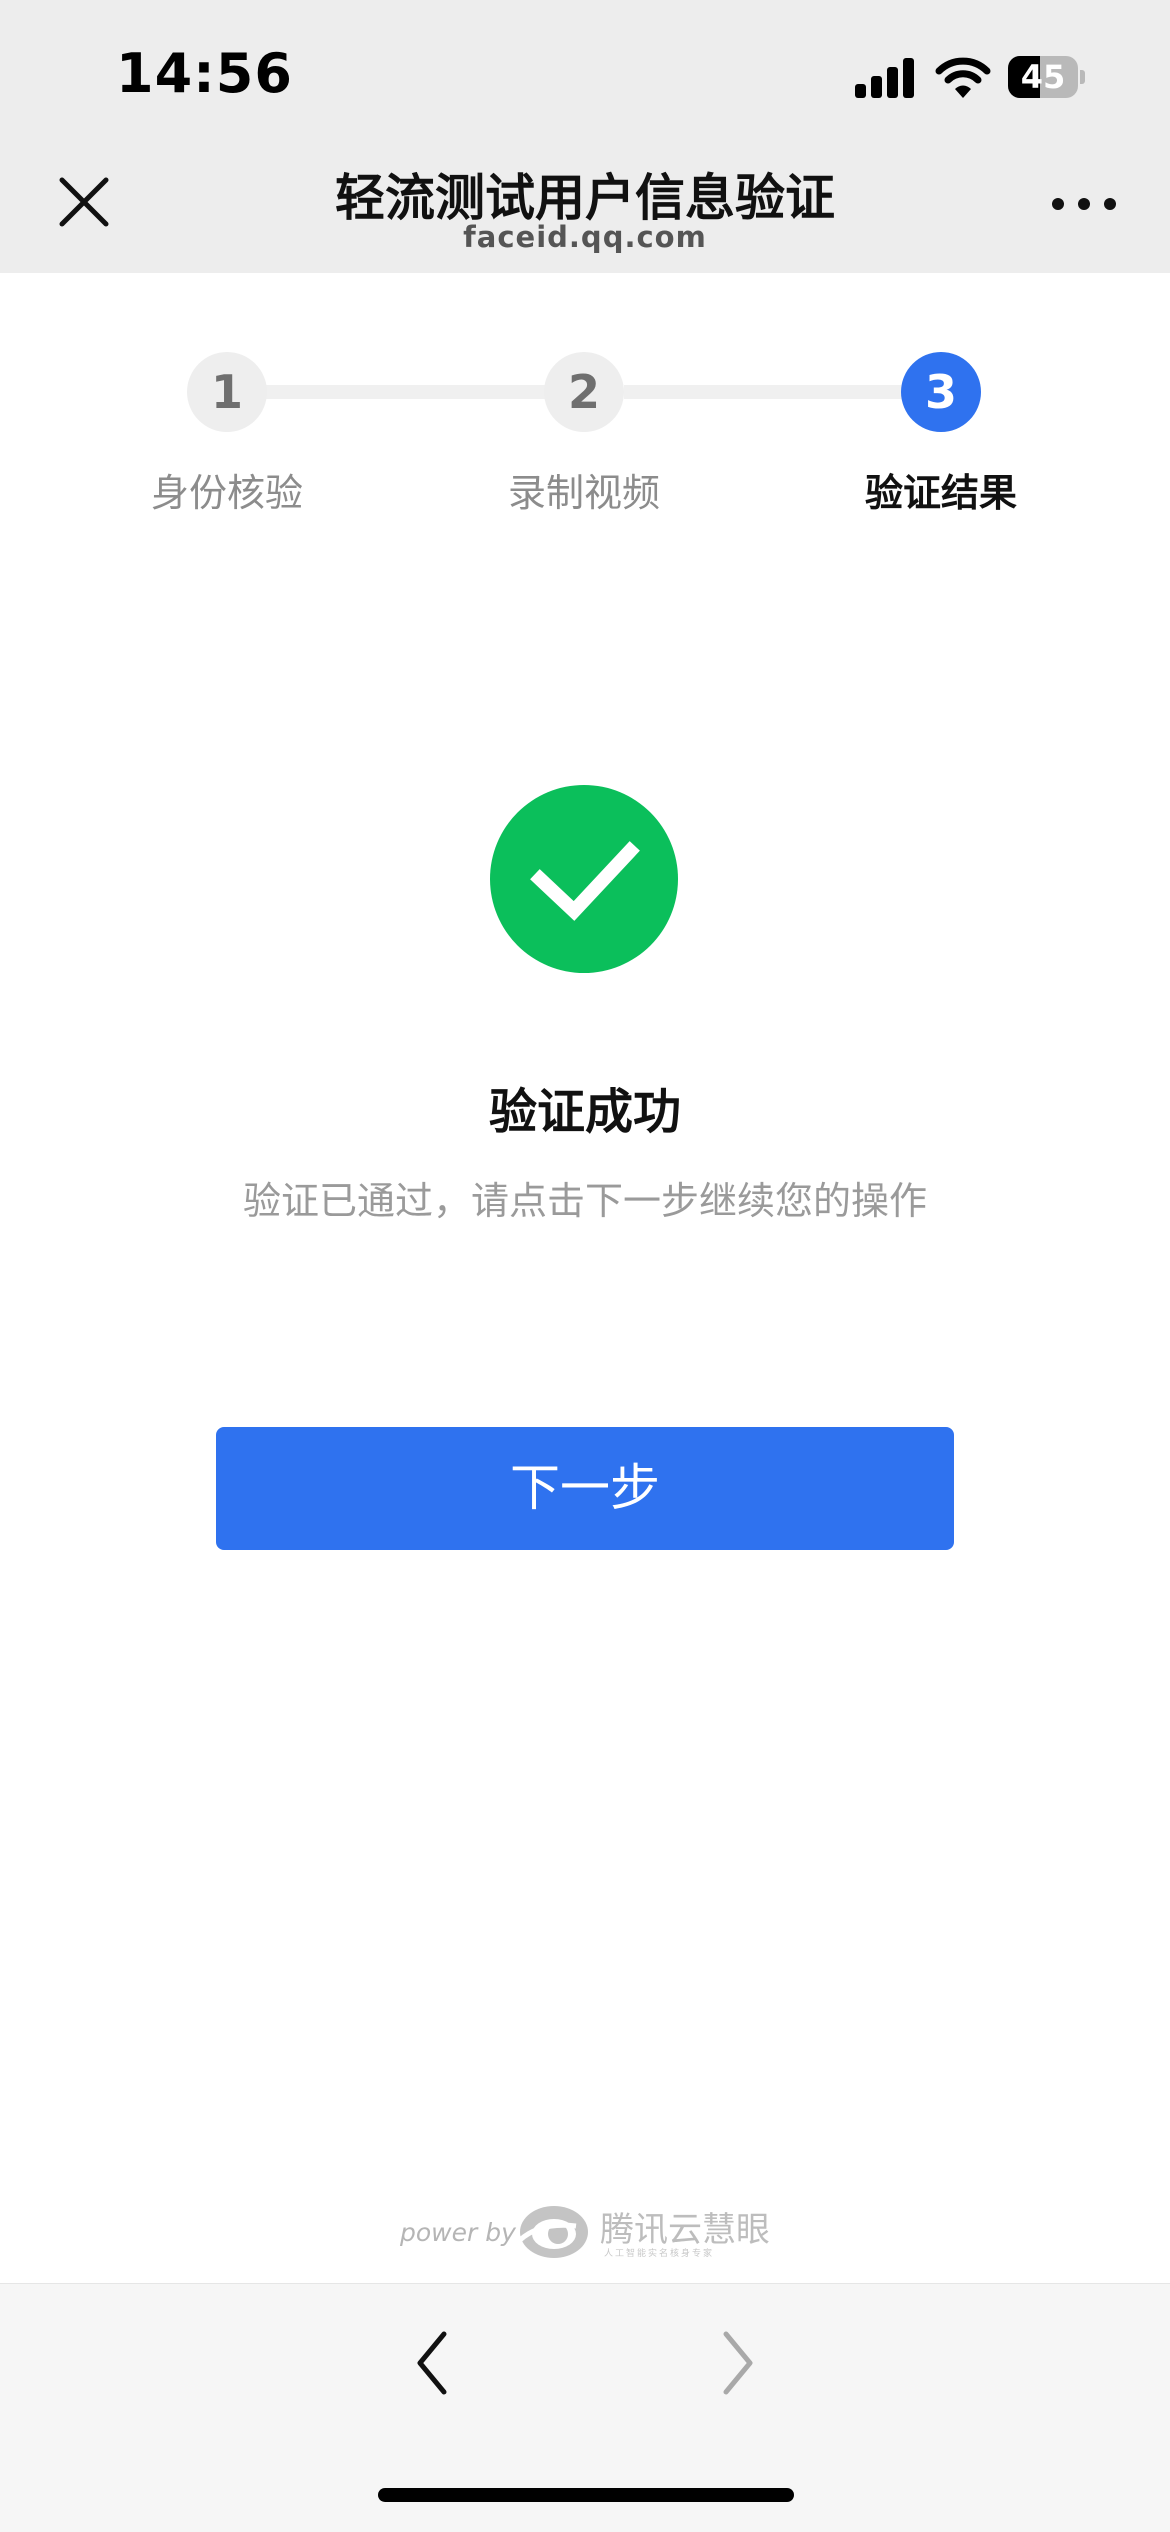 Image resolution: width=1170 pixels, height=2532 pixels. I want to click on home-indicator, so click(586, 2495).